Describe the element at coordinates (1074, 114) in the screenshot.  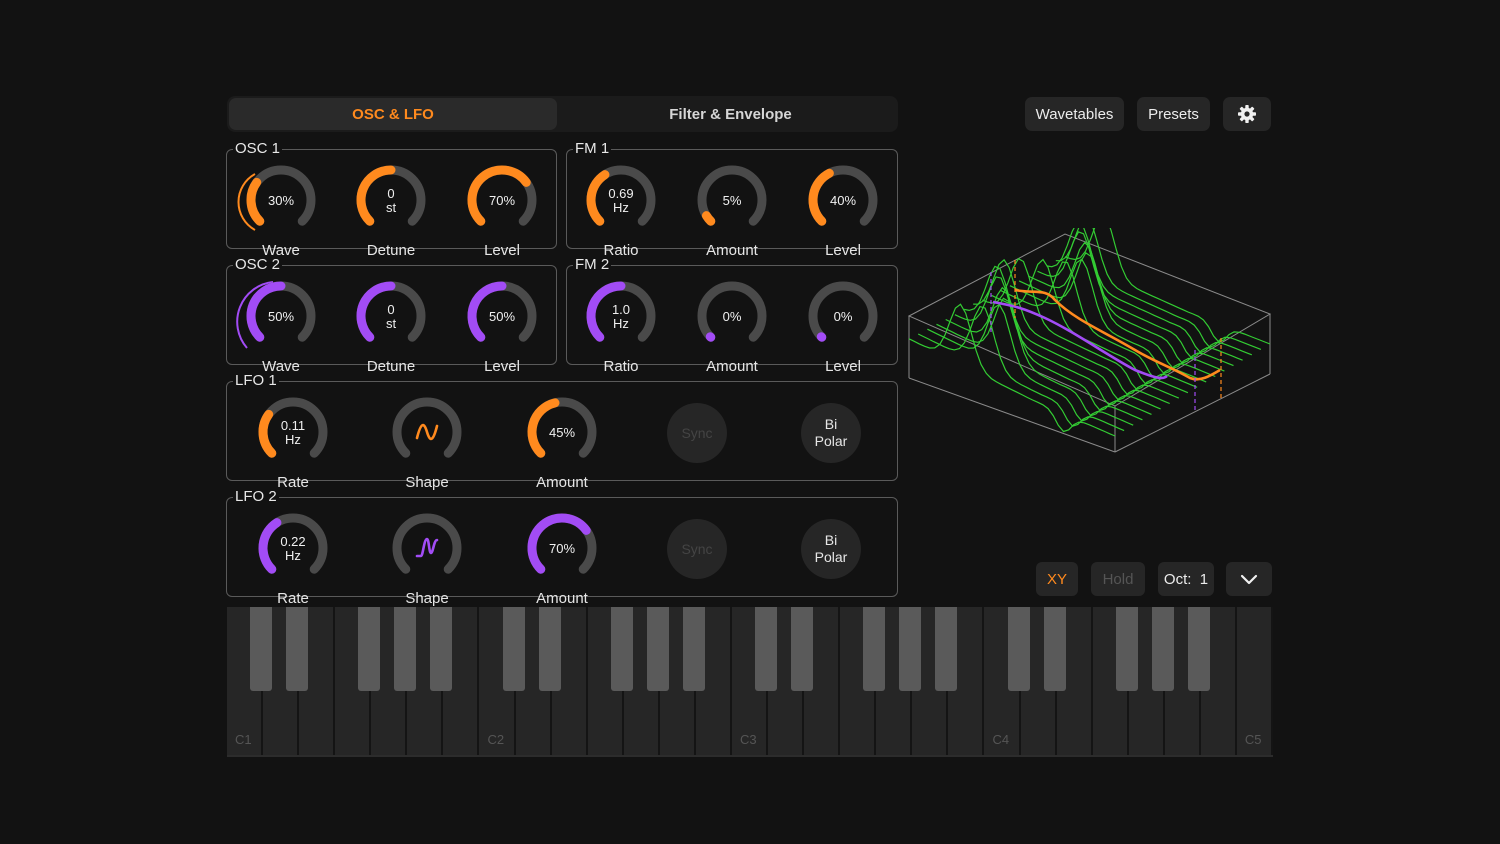
I see `wavetables-button: Wavetables` at that location.